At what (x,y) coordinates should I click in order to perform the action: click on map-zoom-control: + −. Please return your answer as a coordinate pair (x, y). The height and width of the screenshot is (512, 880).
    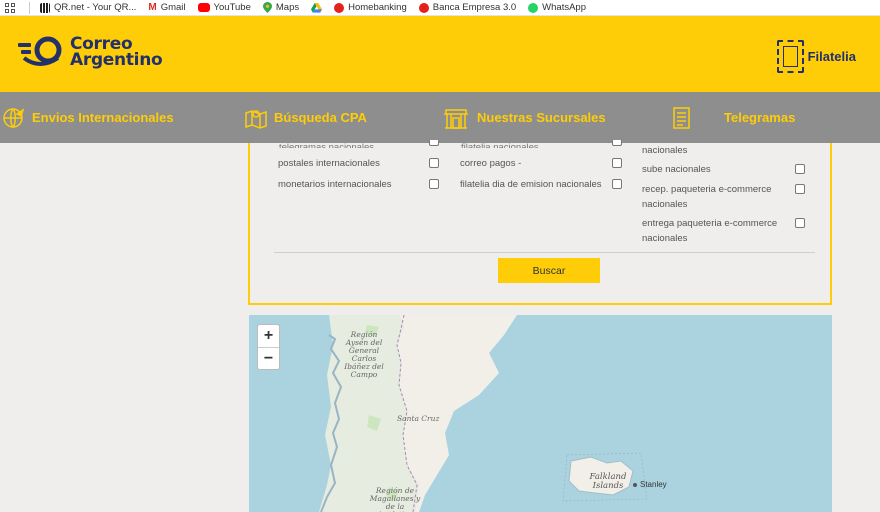
    Looking at the image, I should click on (268, 347).